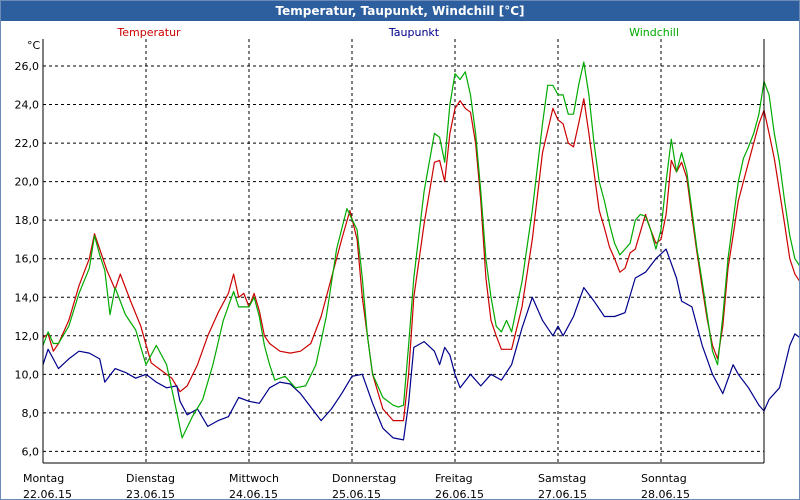 The image size is (800, 500). I want to click on legend-temperatur: Temperatur, so click(148, 32).